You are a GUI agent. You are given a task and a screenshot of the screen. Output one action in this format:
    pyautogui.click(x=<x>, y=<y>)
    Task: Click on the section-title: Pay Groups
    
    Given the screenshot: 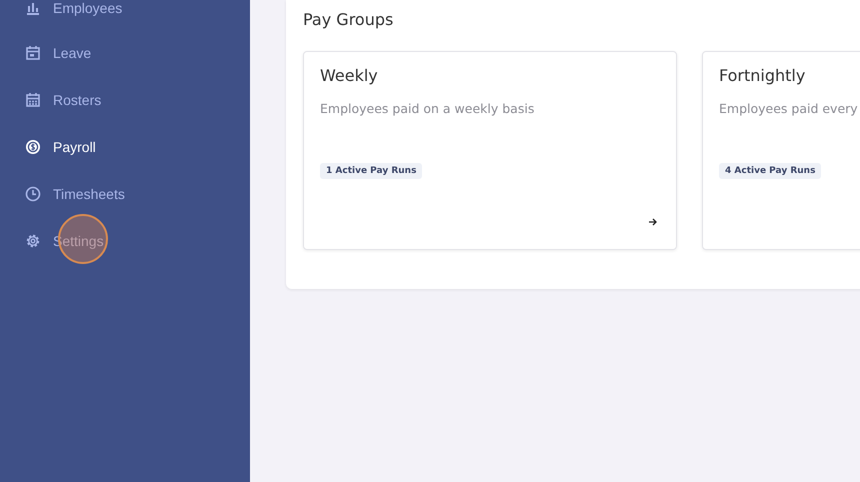 What is the action you would take?
    pyautogui.click(x=348, y=19)
    